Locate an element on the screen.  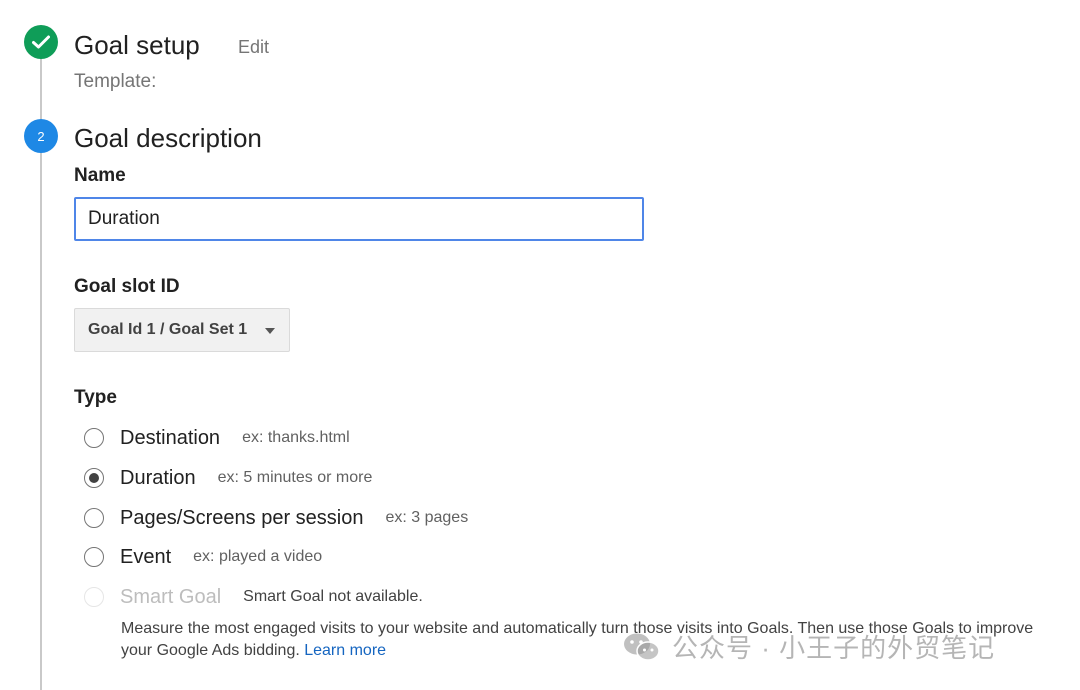
radio-destination is located at coordinates (94, 438).